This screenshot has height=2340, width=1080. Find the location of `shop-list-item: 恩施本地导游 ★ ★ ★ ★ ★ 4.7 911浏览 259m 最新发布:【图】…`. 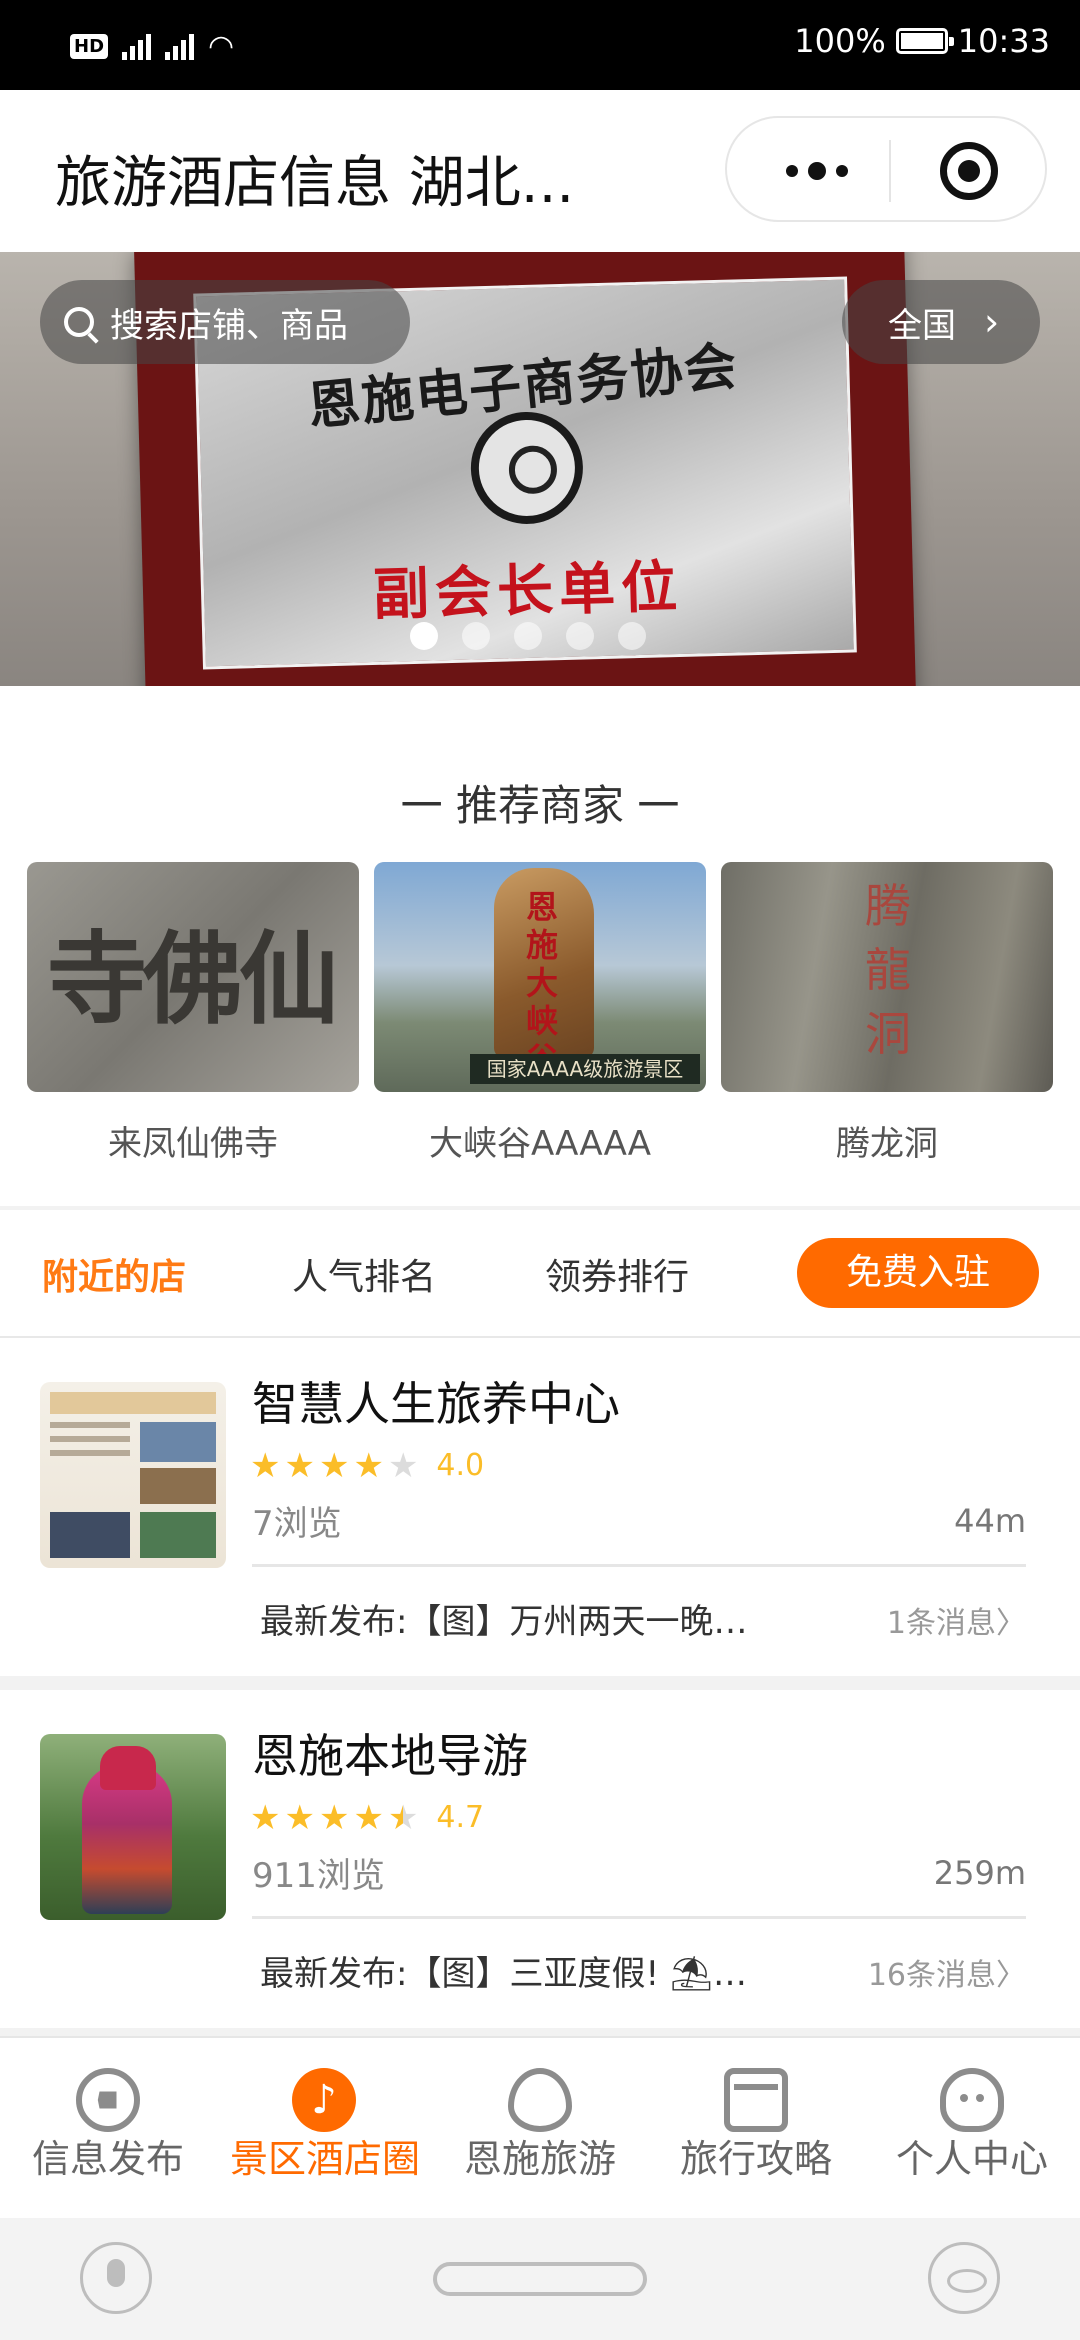

shop-list-item: 恩施本地导游 ★ ★ ★ ★ ★ 4.7 911浏览 259m 最新发布:【图】… is located at coordinates (540, 1859).